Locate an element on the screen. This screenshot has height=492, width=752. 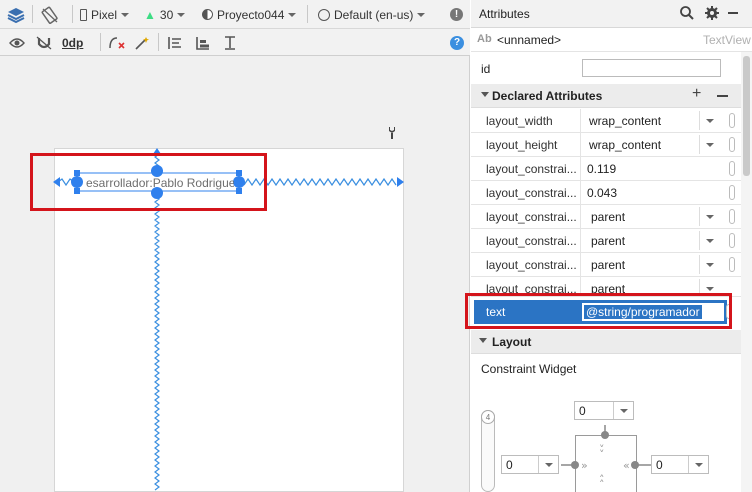
align-icon is located at coordinates (203, 42).